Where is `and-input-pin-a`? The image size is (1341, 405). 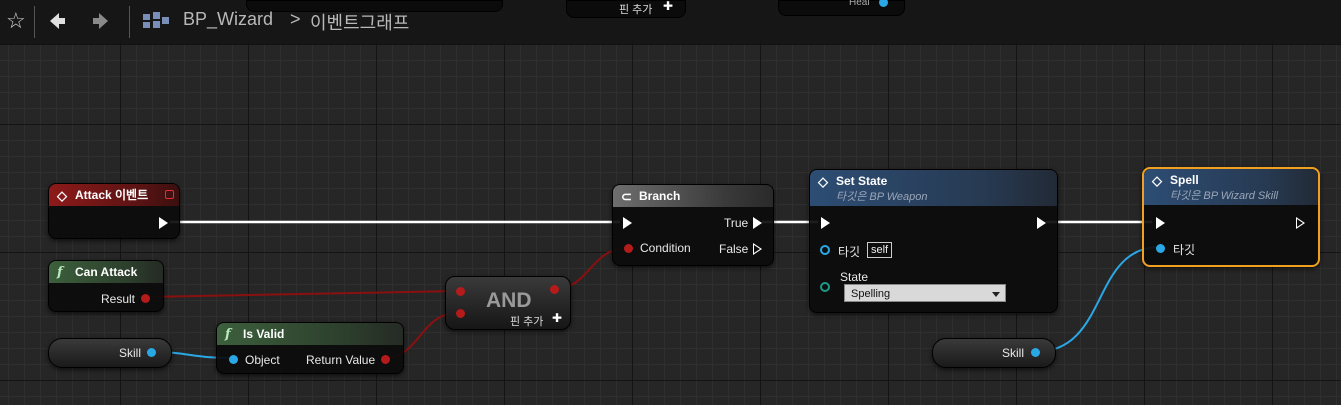
and-input-pin-a is located at coordinates (460, 291).